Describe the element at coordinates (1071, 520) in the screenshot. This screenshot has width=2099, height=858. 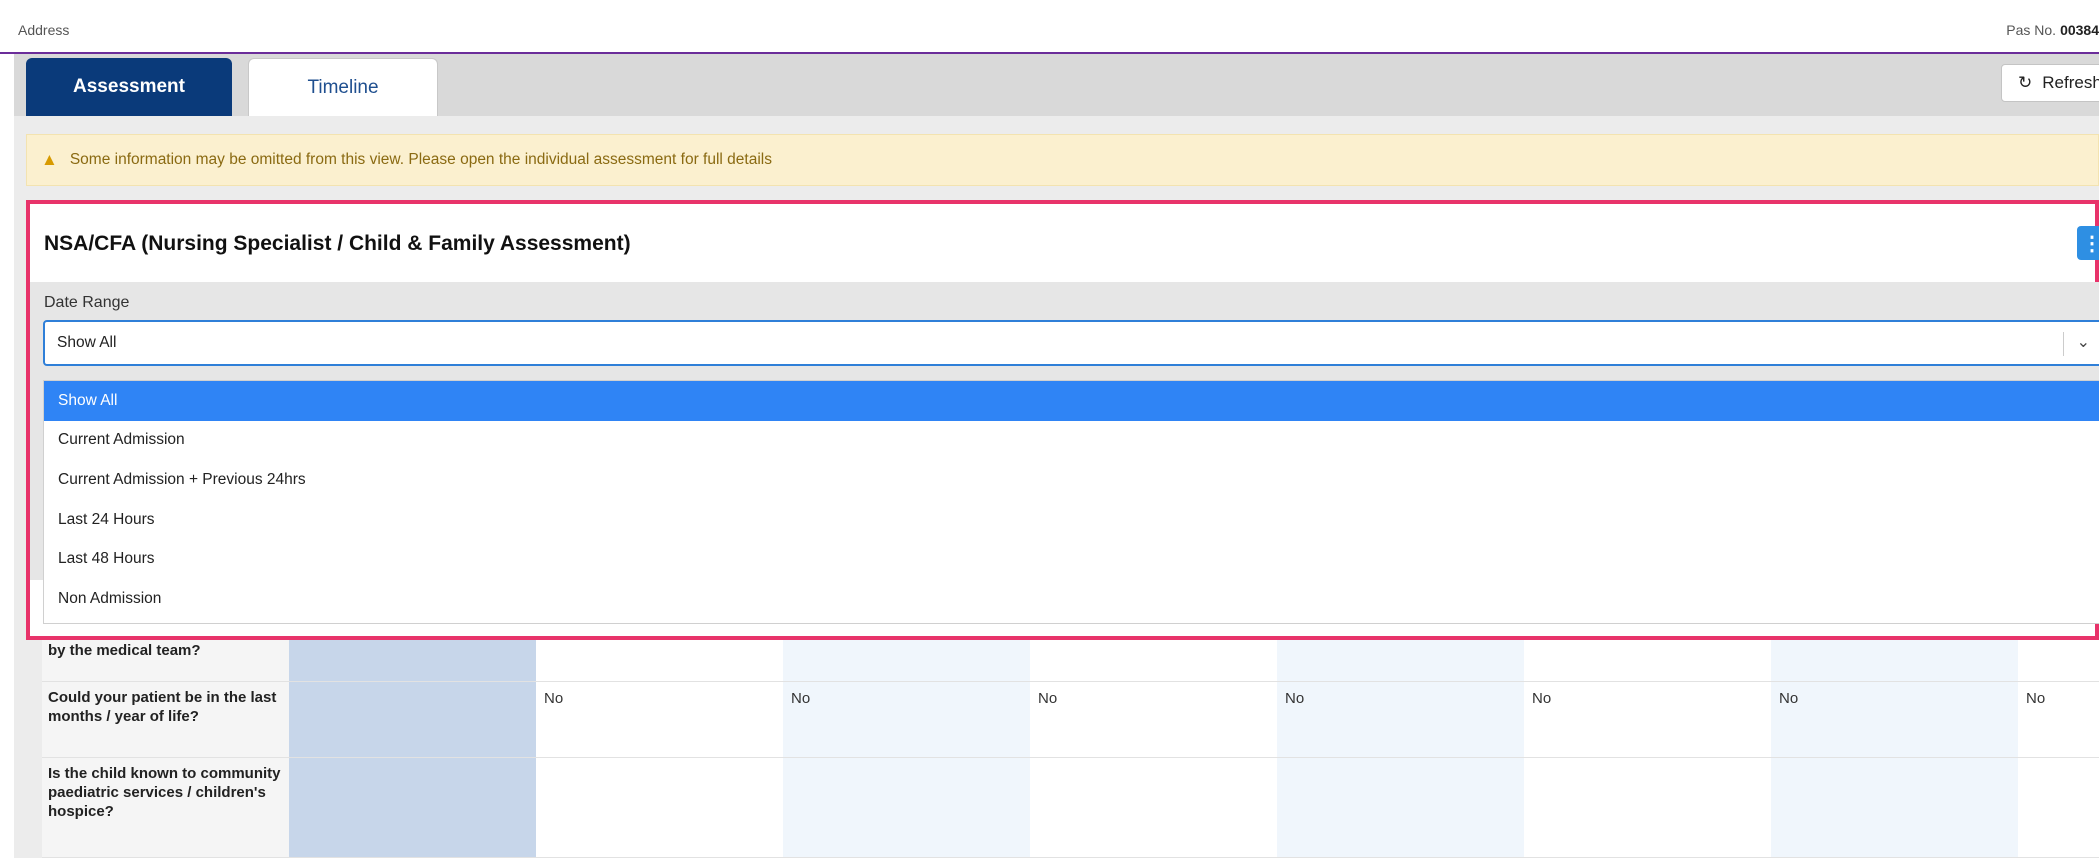
I see `option-last-24-hours: Last 24 Hours` at that location.